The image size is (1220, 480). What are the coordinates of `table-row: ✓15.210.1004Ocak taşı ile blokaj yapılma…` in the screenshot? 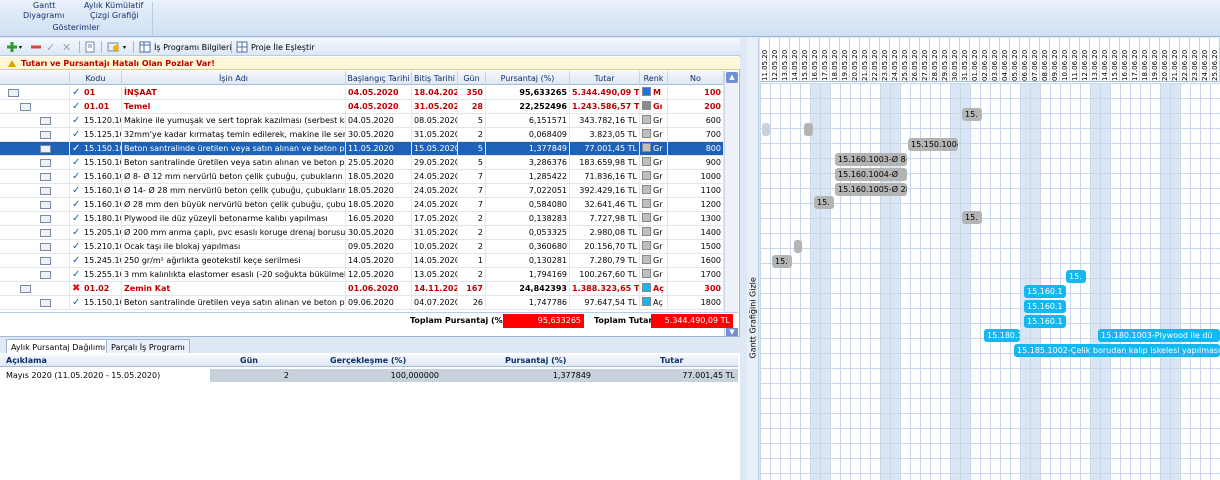 It's located at (362, 247).